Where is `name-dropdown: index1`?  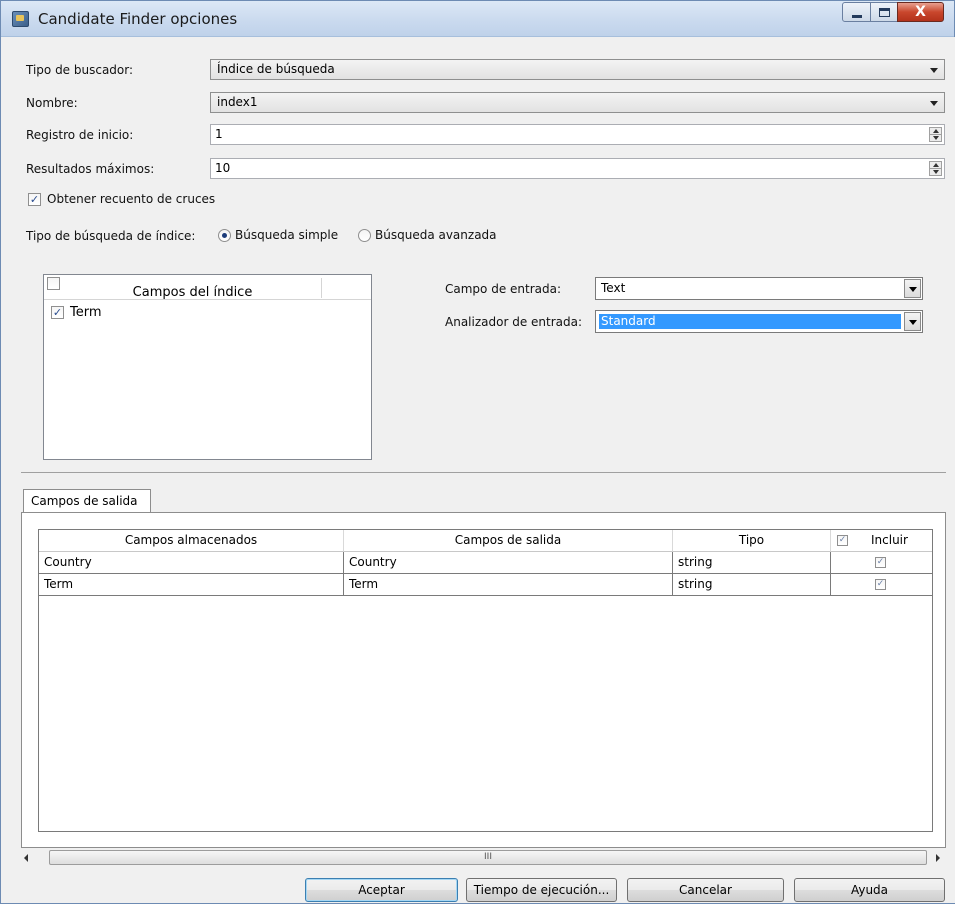
name-dropdown: index1 is located at coordinates (577, 102).